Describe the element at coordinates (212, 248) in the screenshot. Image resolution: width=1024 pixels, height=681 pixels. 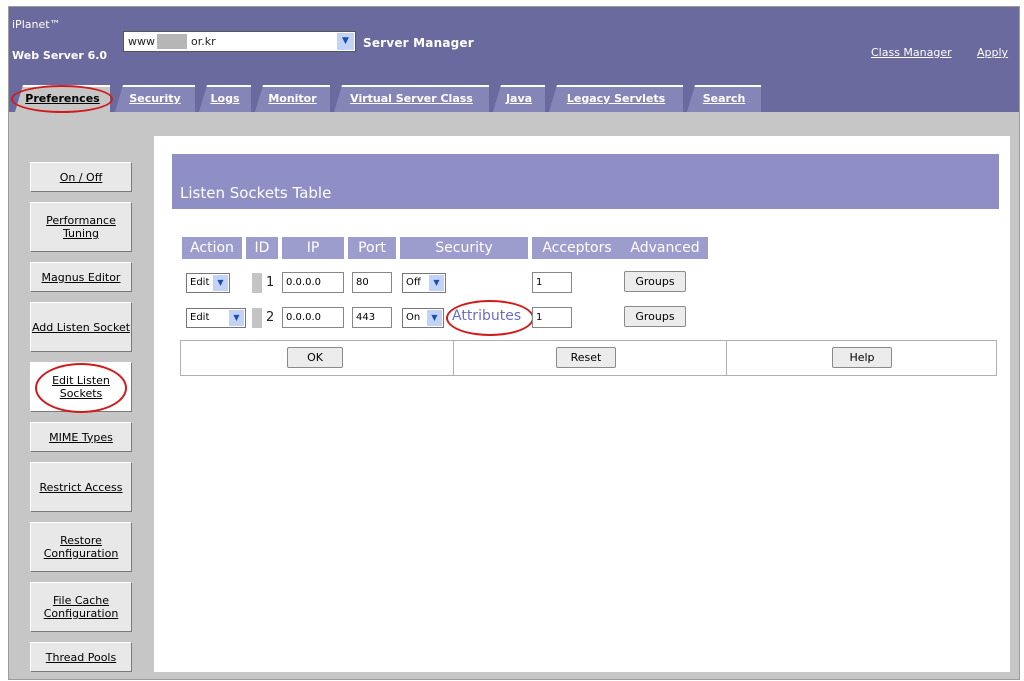
I see `header-action: Action` at that location.